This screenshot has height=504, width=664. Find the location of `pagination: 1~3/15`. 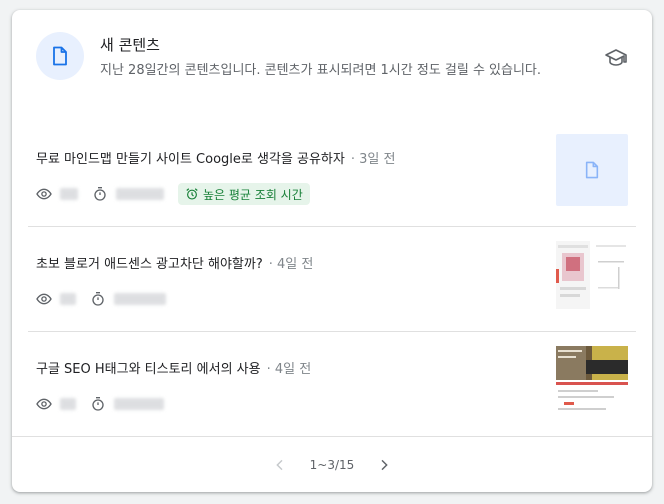

pagination: 1~3/15 is located at coordinates (332, 464).